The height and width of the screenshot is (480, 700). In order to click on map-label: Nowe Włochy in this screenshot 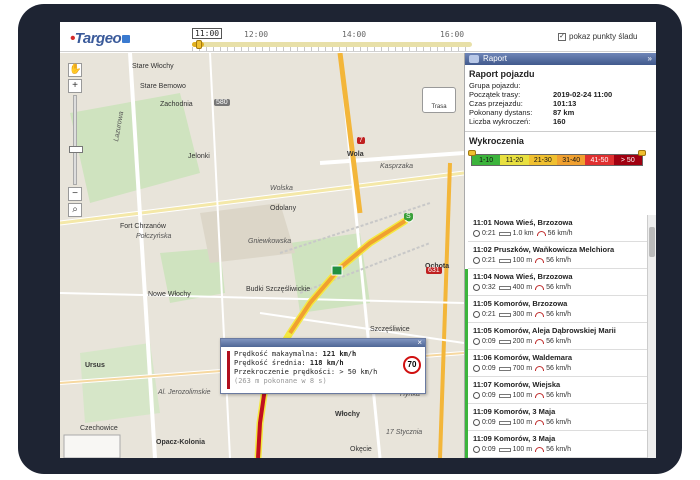, I will do `click(169, 294)`.